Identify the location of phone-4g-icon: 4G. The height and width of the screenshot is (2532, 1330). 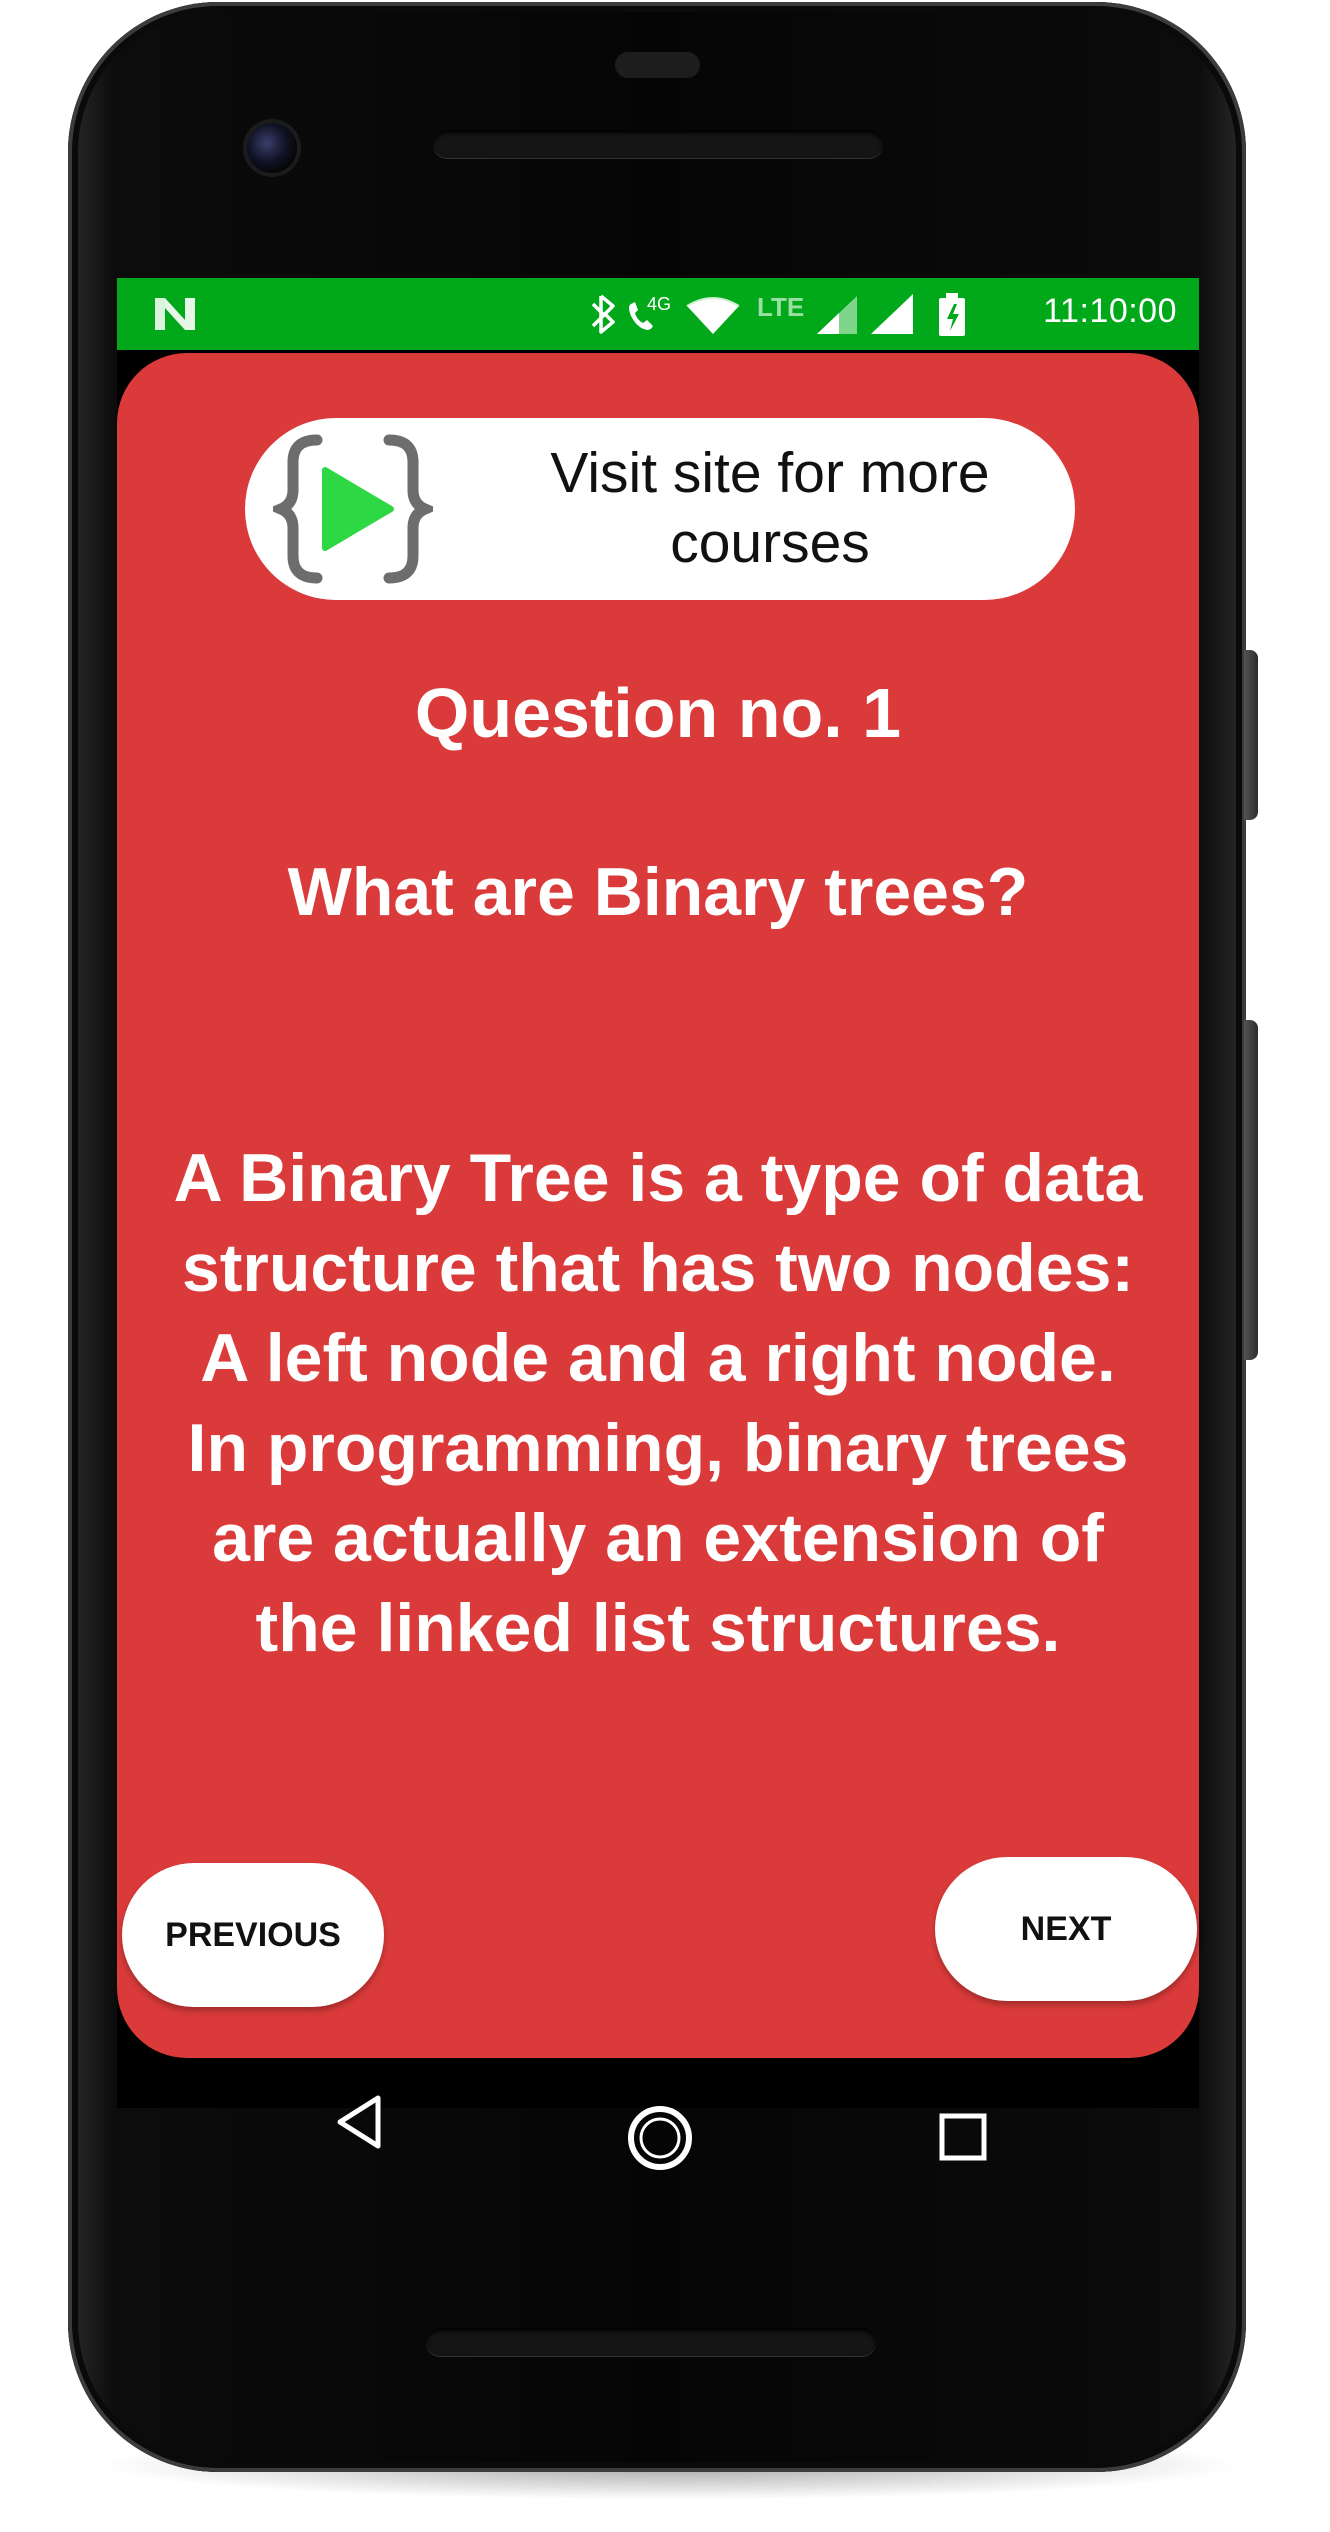
(650, 312).